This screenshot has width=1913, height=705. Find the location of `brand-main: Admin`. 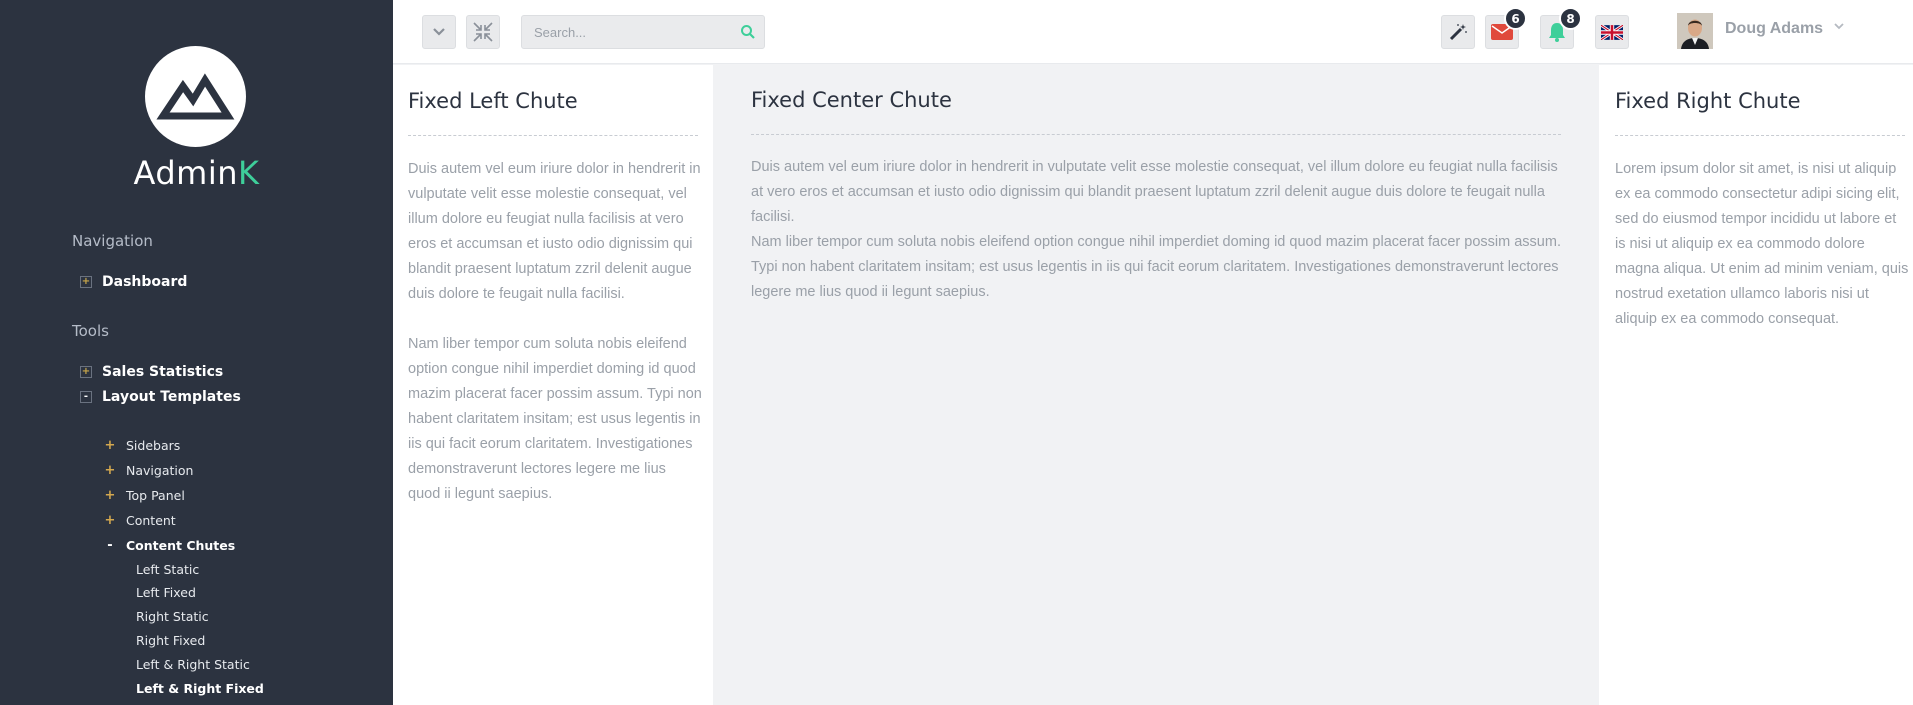

brand-main: Admin is located at coordinates (185, 173).